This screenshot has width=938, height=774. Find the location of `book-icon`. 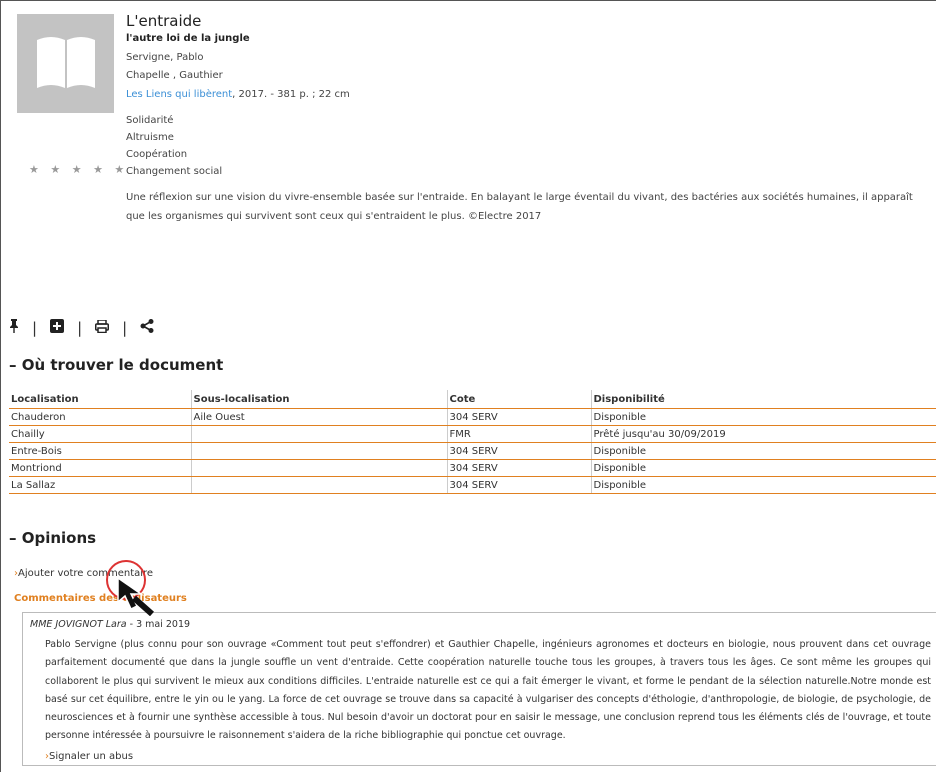

book-icon is located at coordinates (66, 62).